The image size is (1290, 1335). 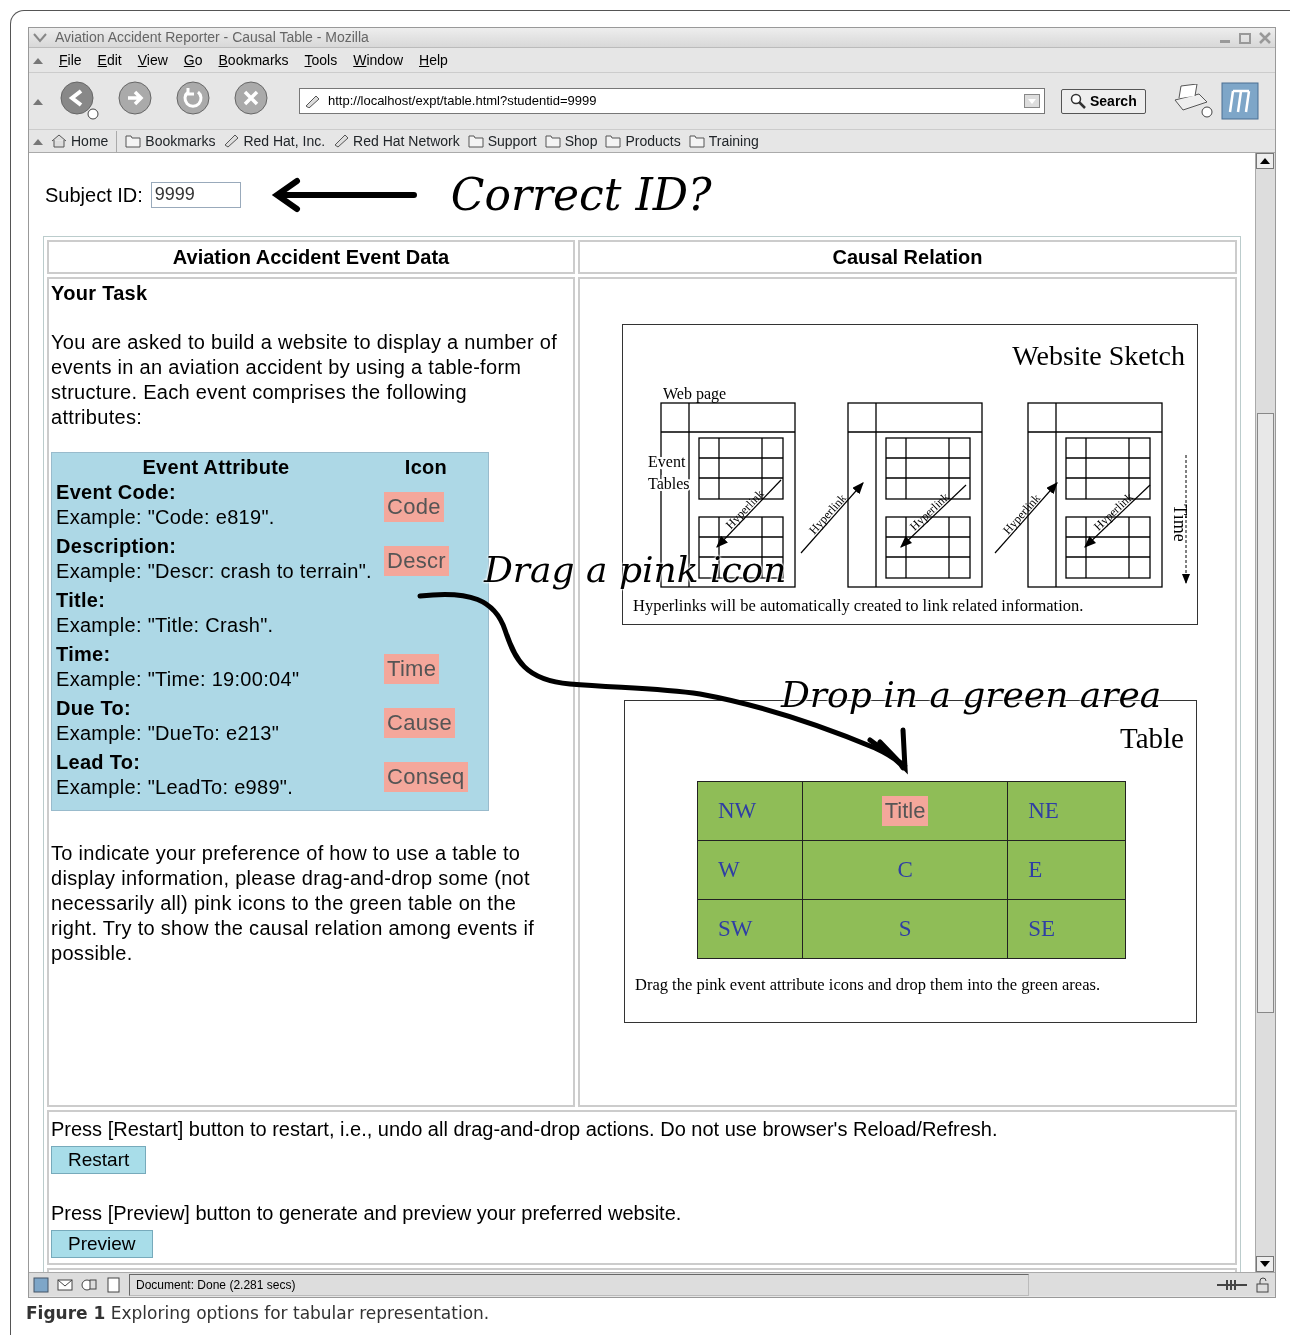 I want to click on bookmark-link: Training, so click(x=723, y=141).